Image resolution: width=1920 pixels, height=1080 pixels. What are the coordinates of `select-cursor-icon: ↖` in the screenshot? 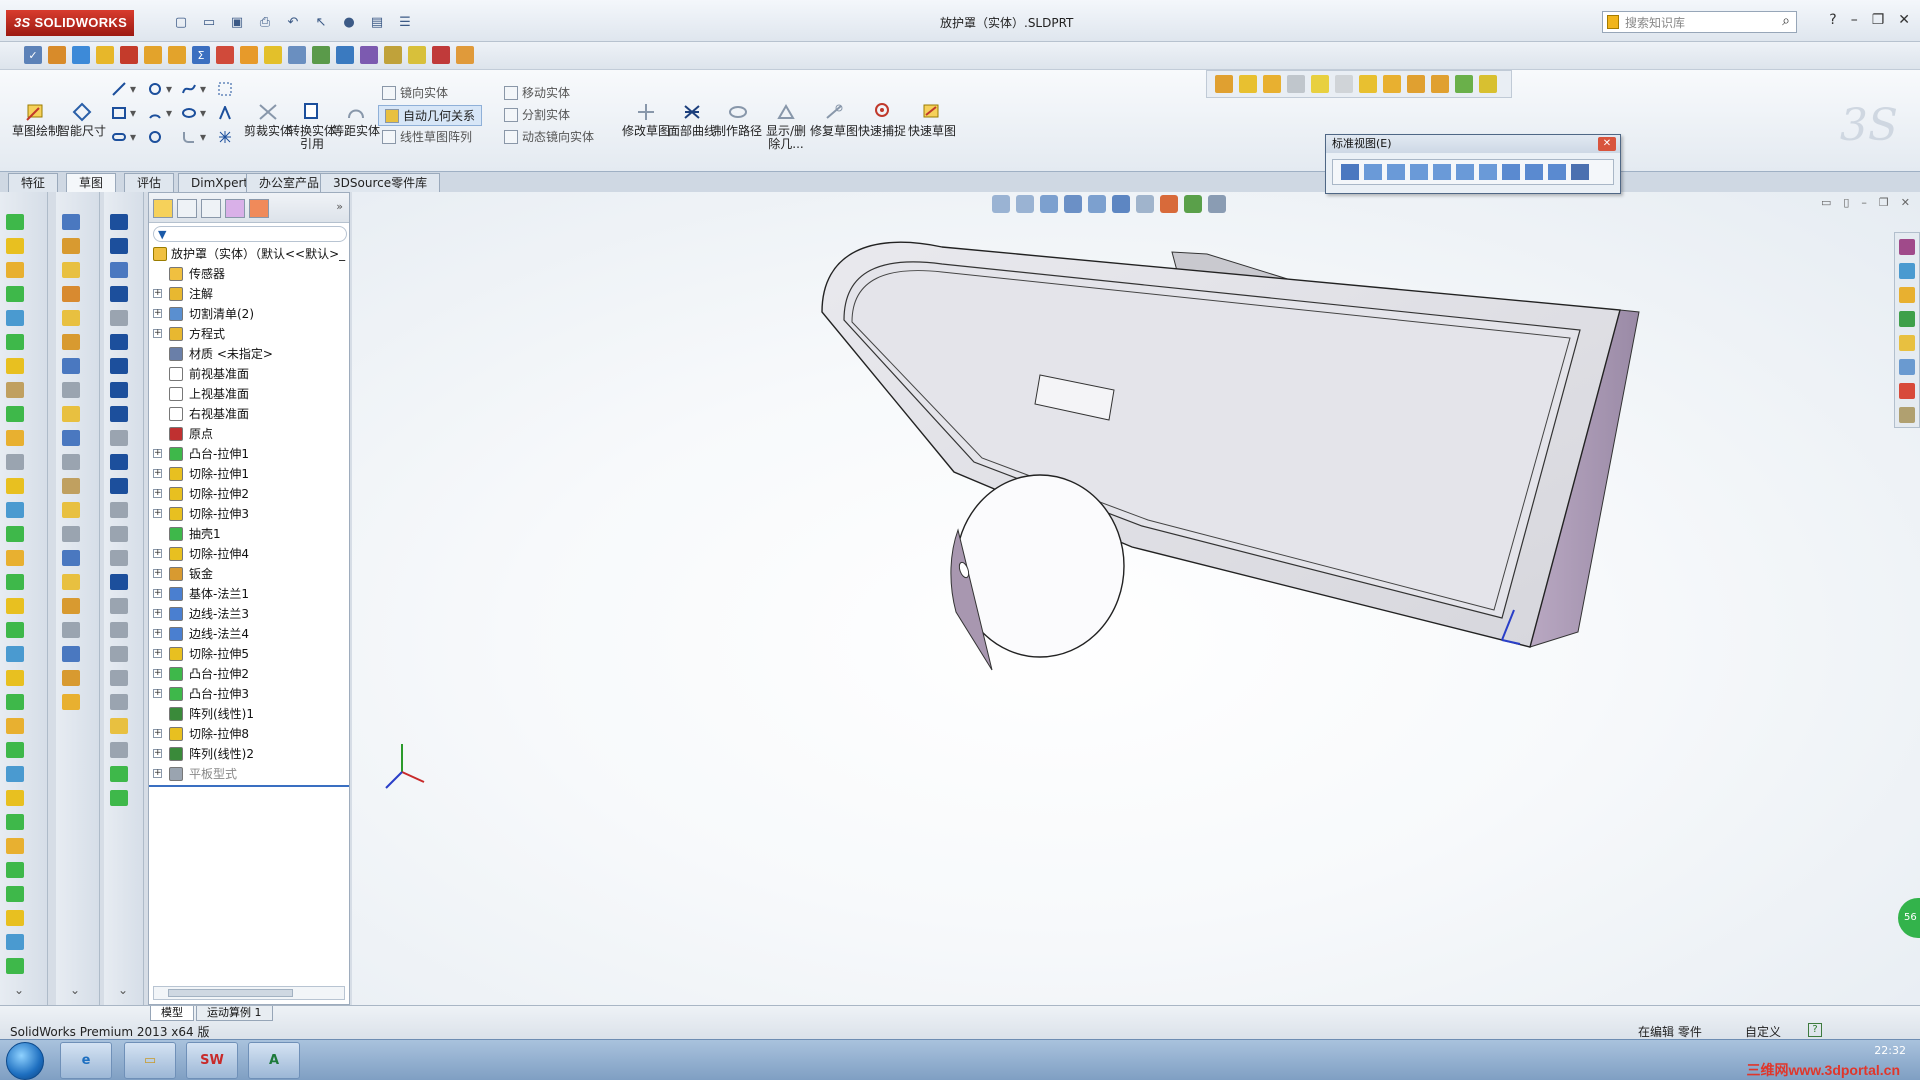 It's located at (321, 22).